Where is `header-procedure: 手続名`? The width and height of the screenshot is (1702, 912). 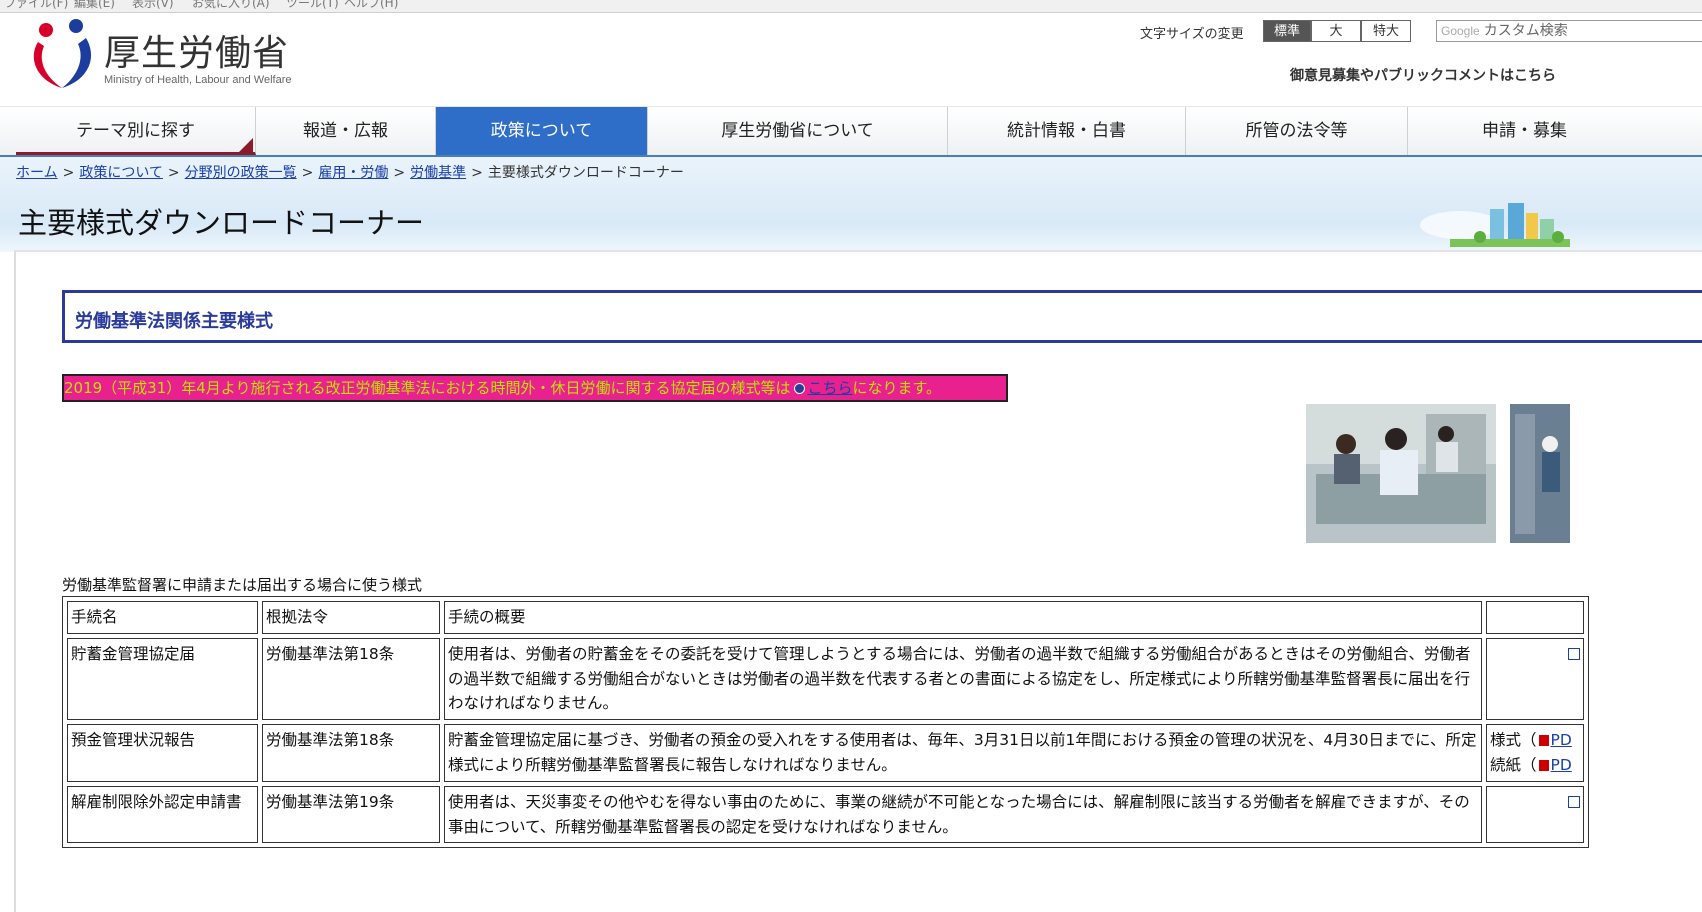 header-procedure: 手続名 is located at coordinates (162, 617).